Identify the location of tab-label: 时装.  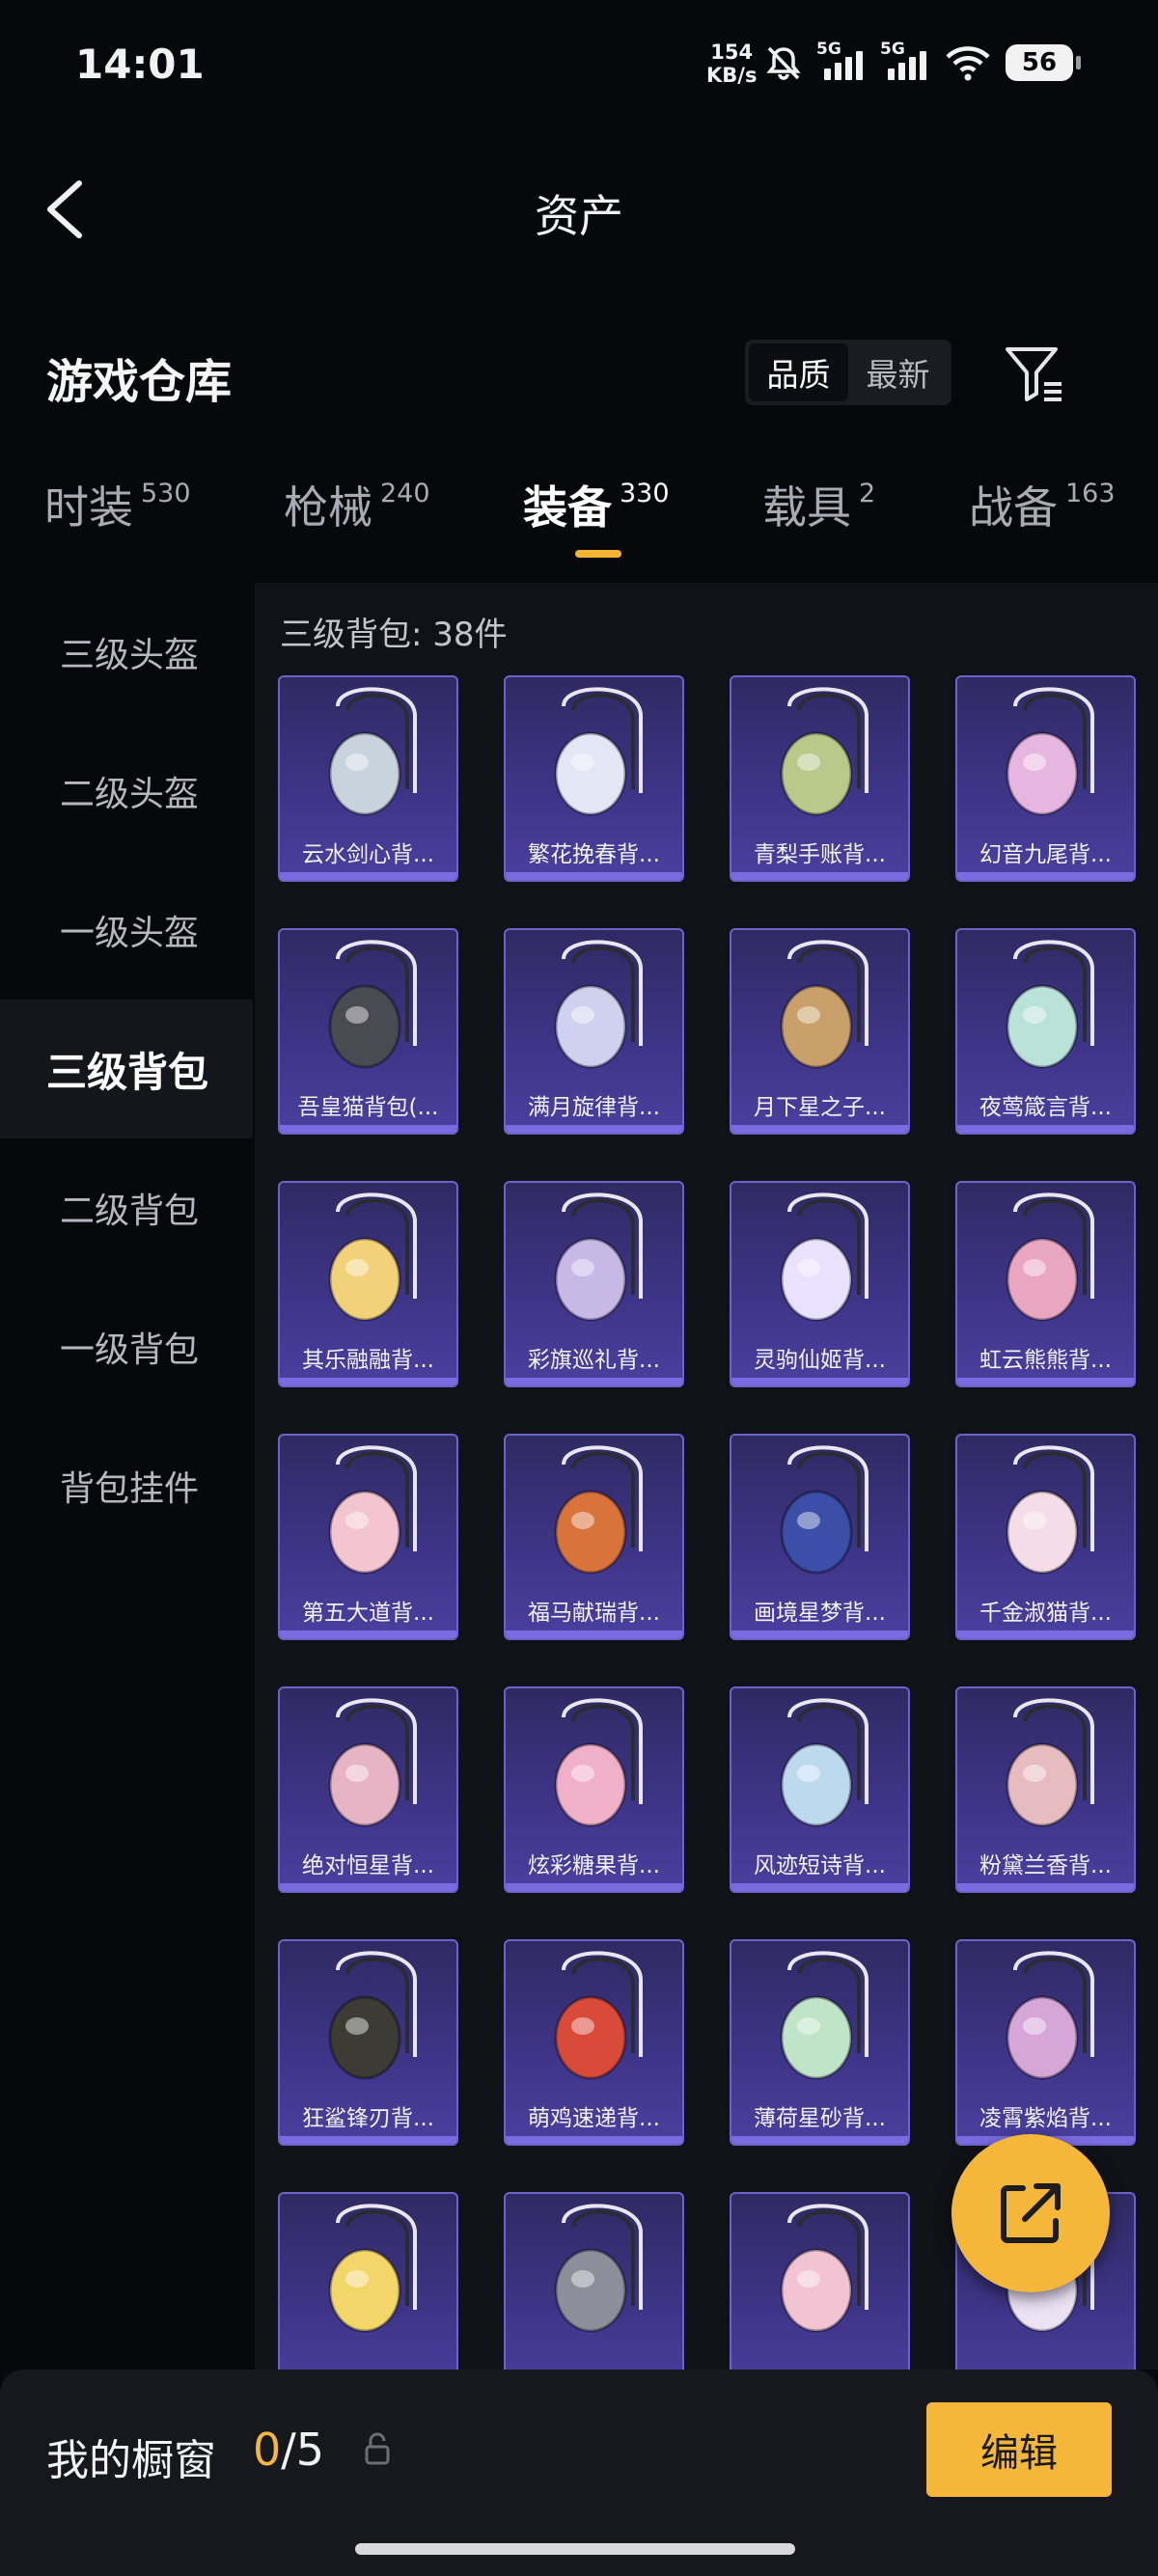
(88, 508).